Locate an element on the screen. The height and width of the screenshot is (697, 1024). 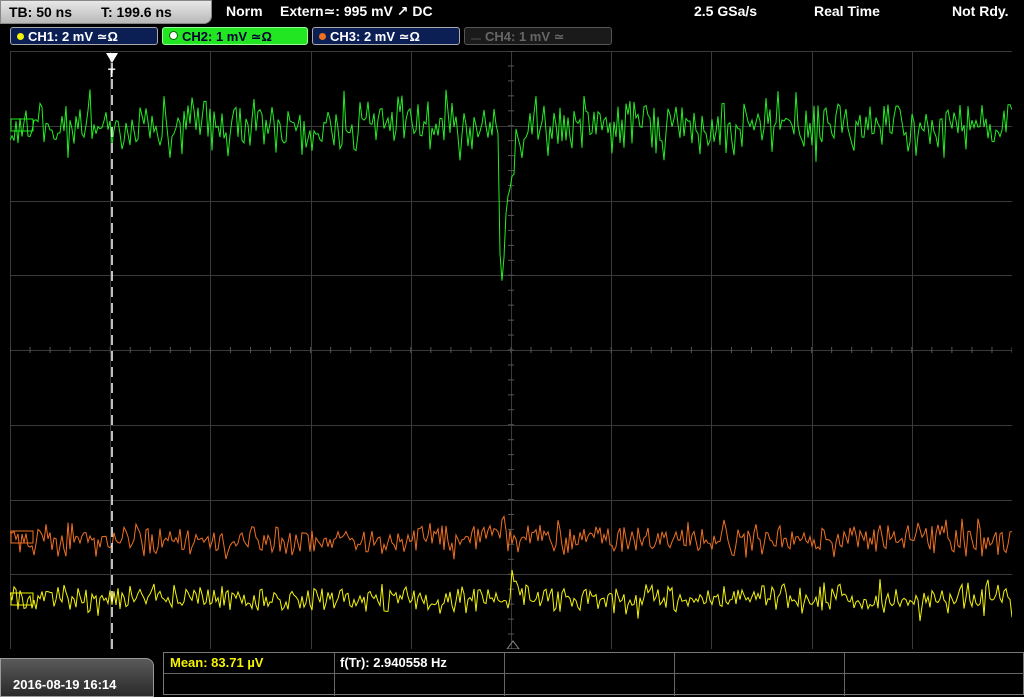
timebase-panel: TB: 50 ns T: 199.6 ns is located at coordinates (106, 12).